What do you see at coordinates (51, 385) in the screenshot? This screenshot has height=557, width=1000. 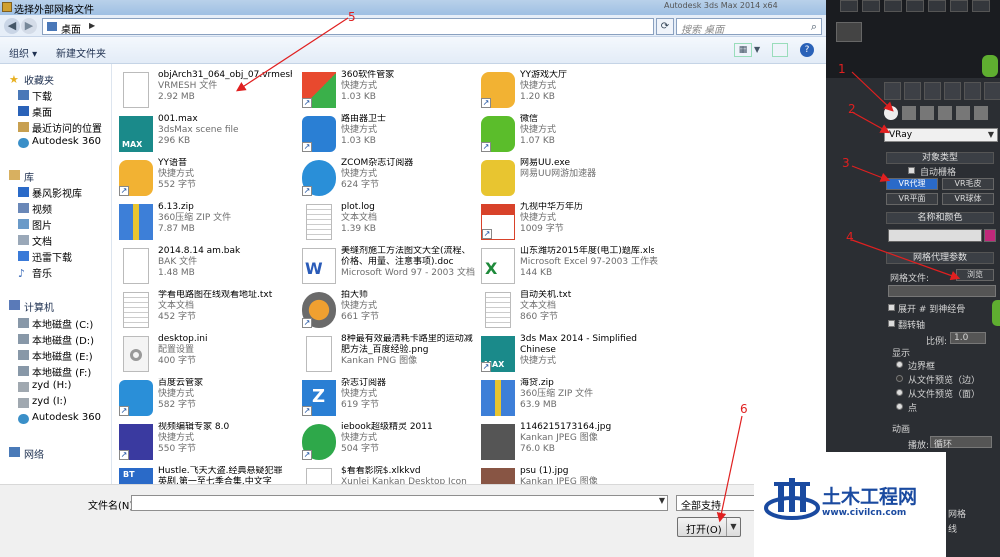 I see `nav-item-drive-h: zyd (H:)` at bounding box center [51, 385].